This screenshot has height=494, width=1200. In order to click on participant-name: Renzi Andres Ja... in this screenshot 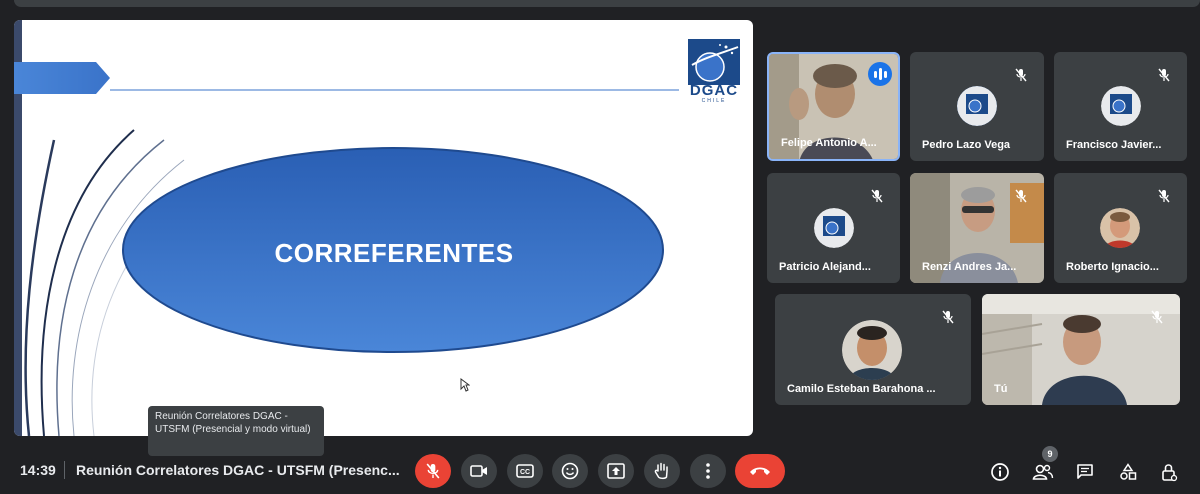, I will do `click(969, 267)`.